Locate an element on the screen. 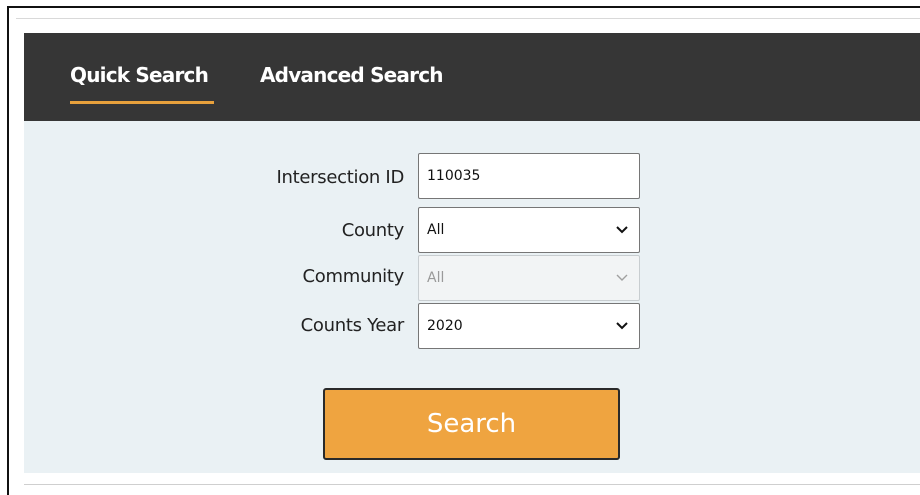 The image size is (920, 495). bottom-divider is located at coordinates (472, 484).